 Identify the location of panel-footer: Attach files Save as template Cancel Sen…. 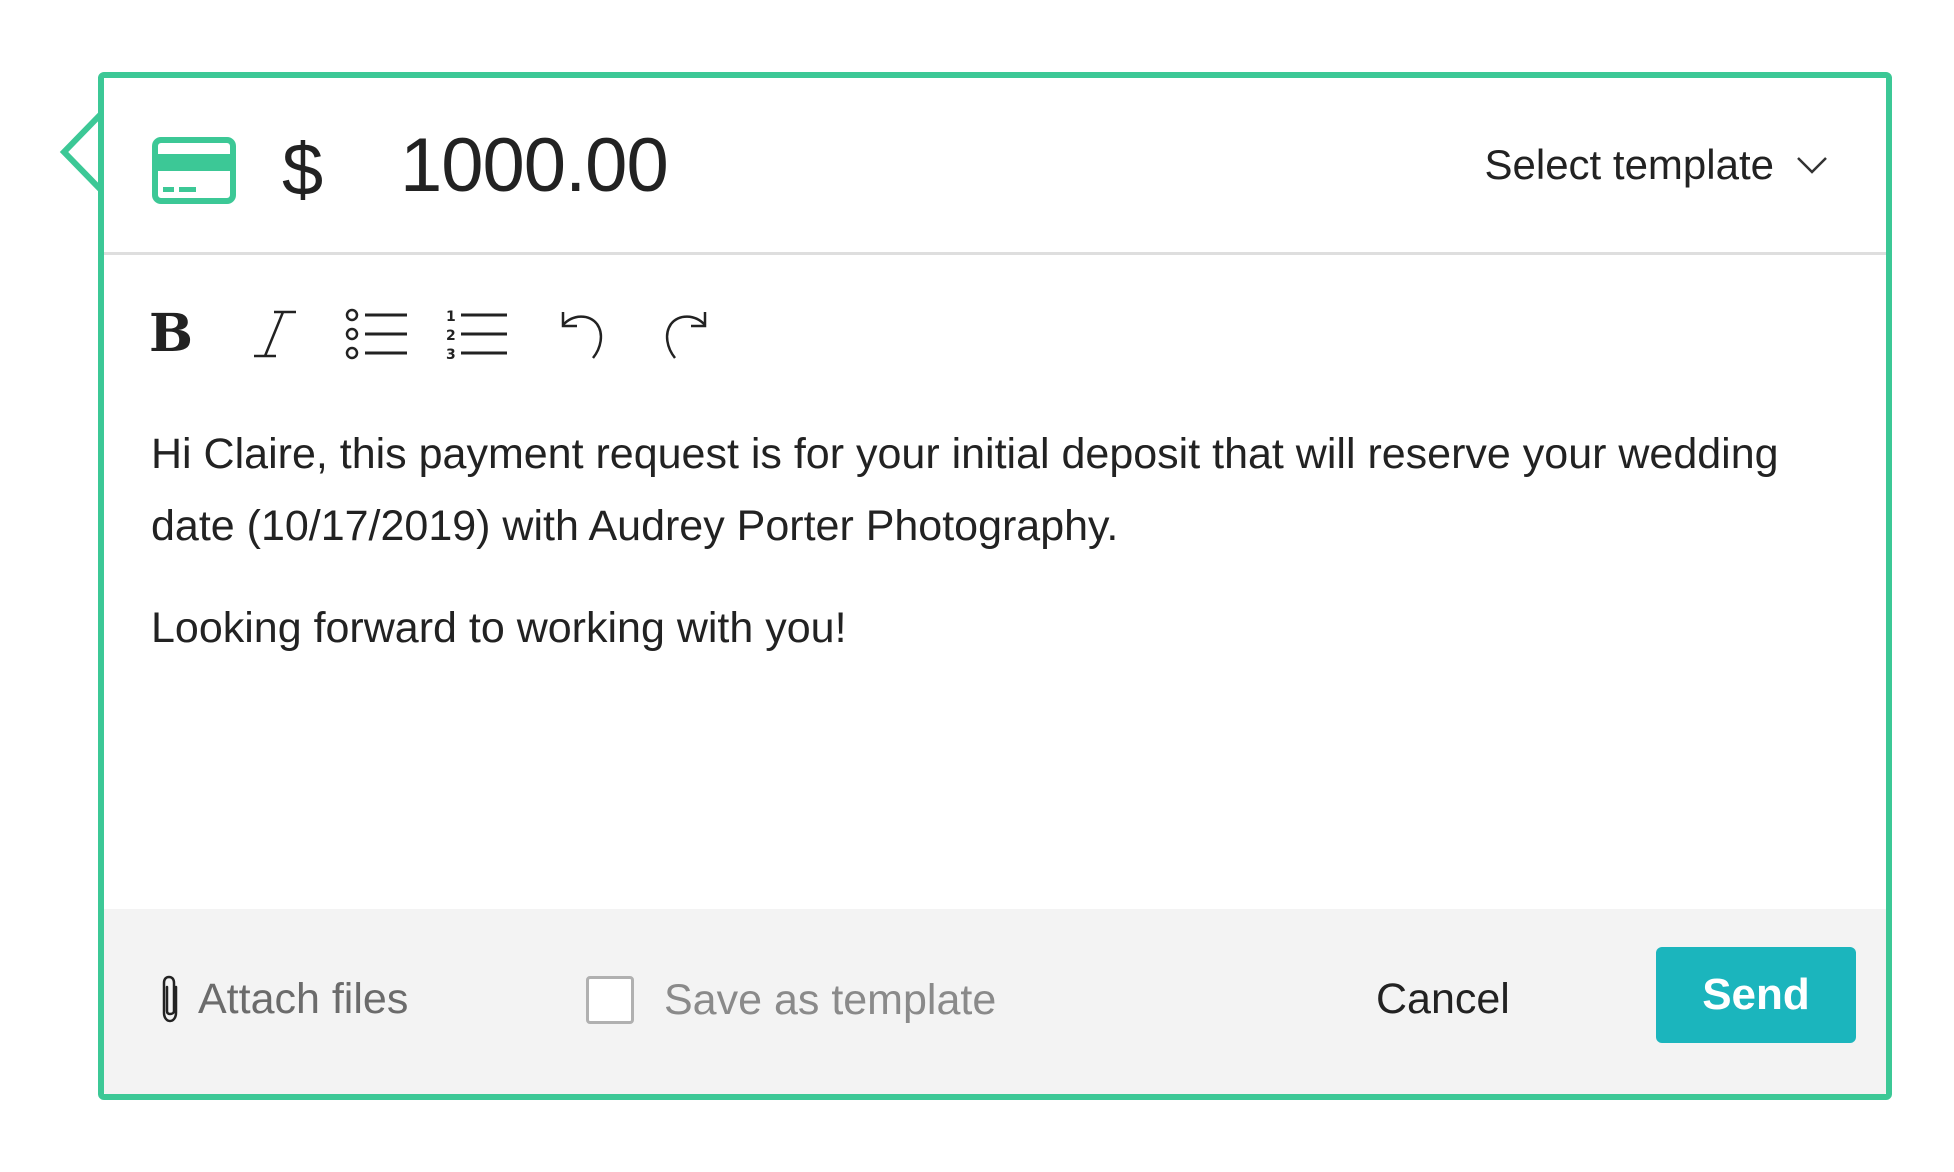
(995, 1001).